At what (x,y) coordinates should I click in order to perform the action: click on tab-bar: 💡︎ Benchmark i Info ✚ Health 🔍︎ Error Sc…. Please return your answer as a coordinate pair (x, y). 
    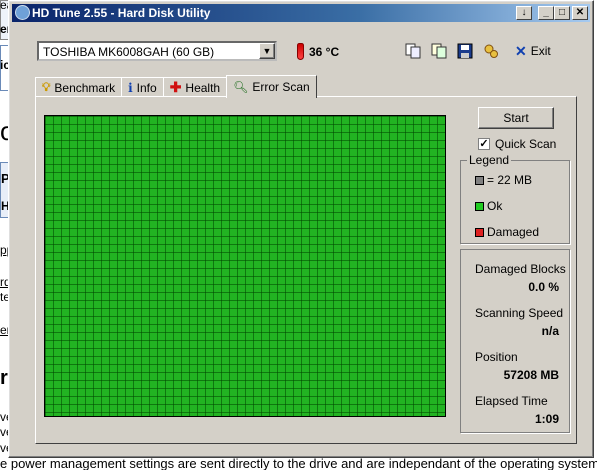
    Looking at the image, I should click on (176, 86).